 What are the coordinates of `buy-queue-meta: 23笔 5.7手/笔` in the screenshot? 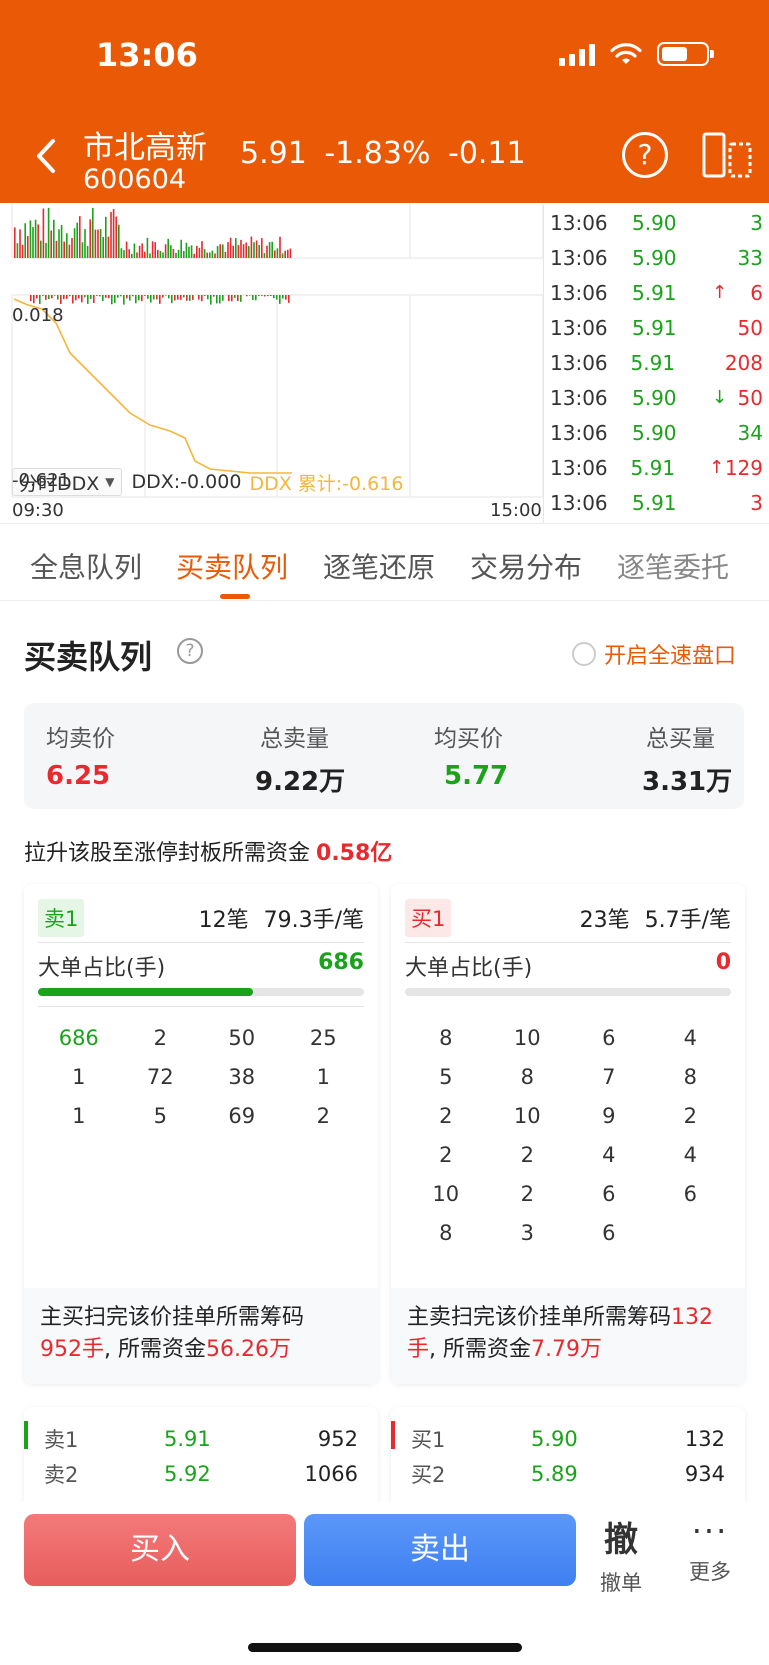 It's located at (655, 920).